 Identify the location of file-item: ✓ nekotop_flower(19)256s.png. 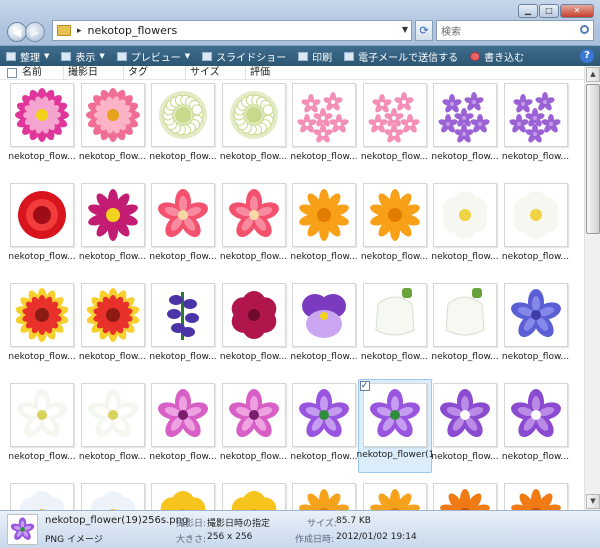
(395, 427).